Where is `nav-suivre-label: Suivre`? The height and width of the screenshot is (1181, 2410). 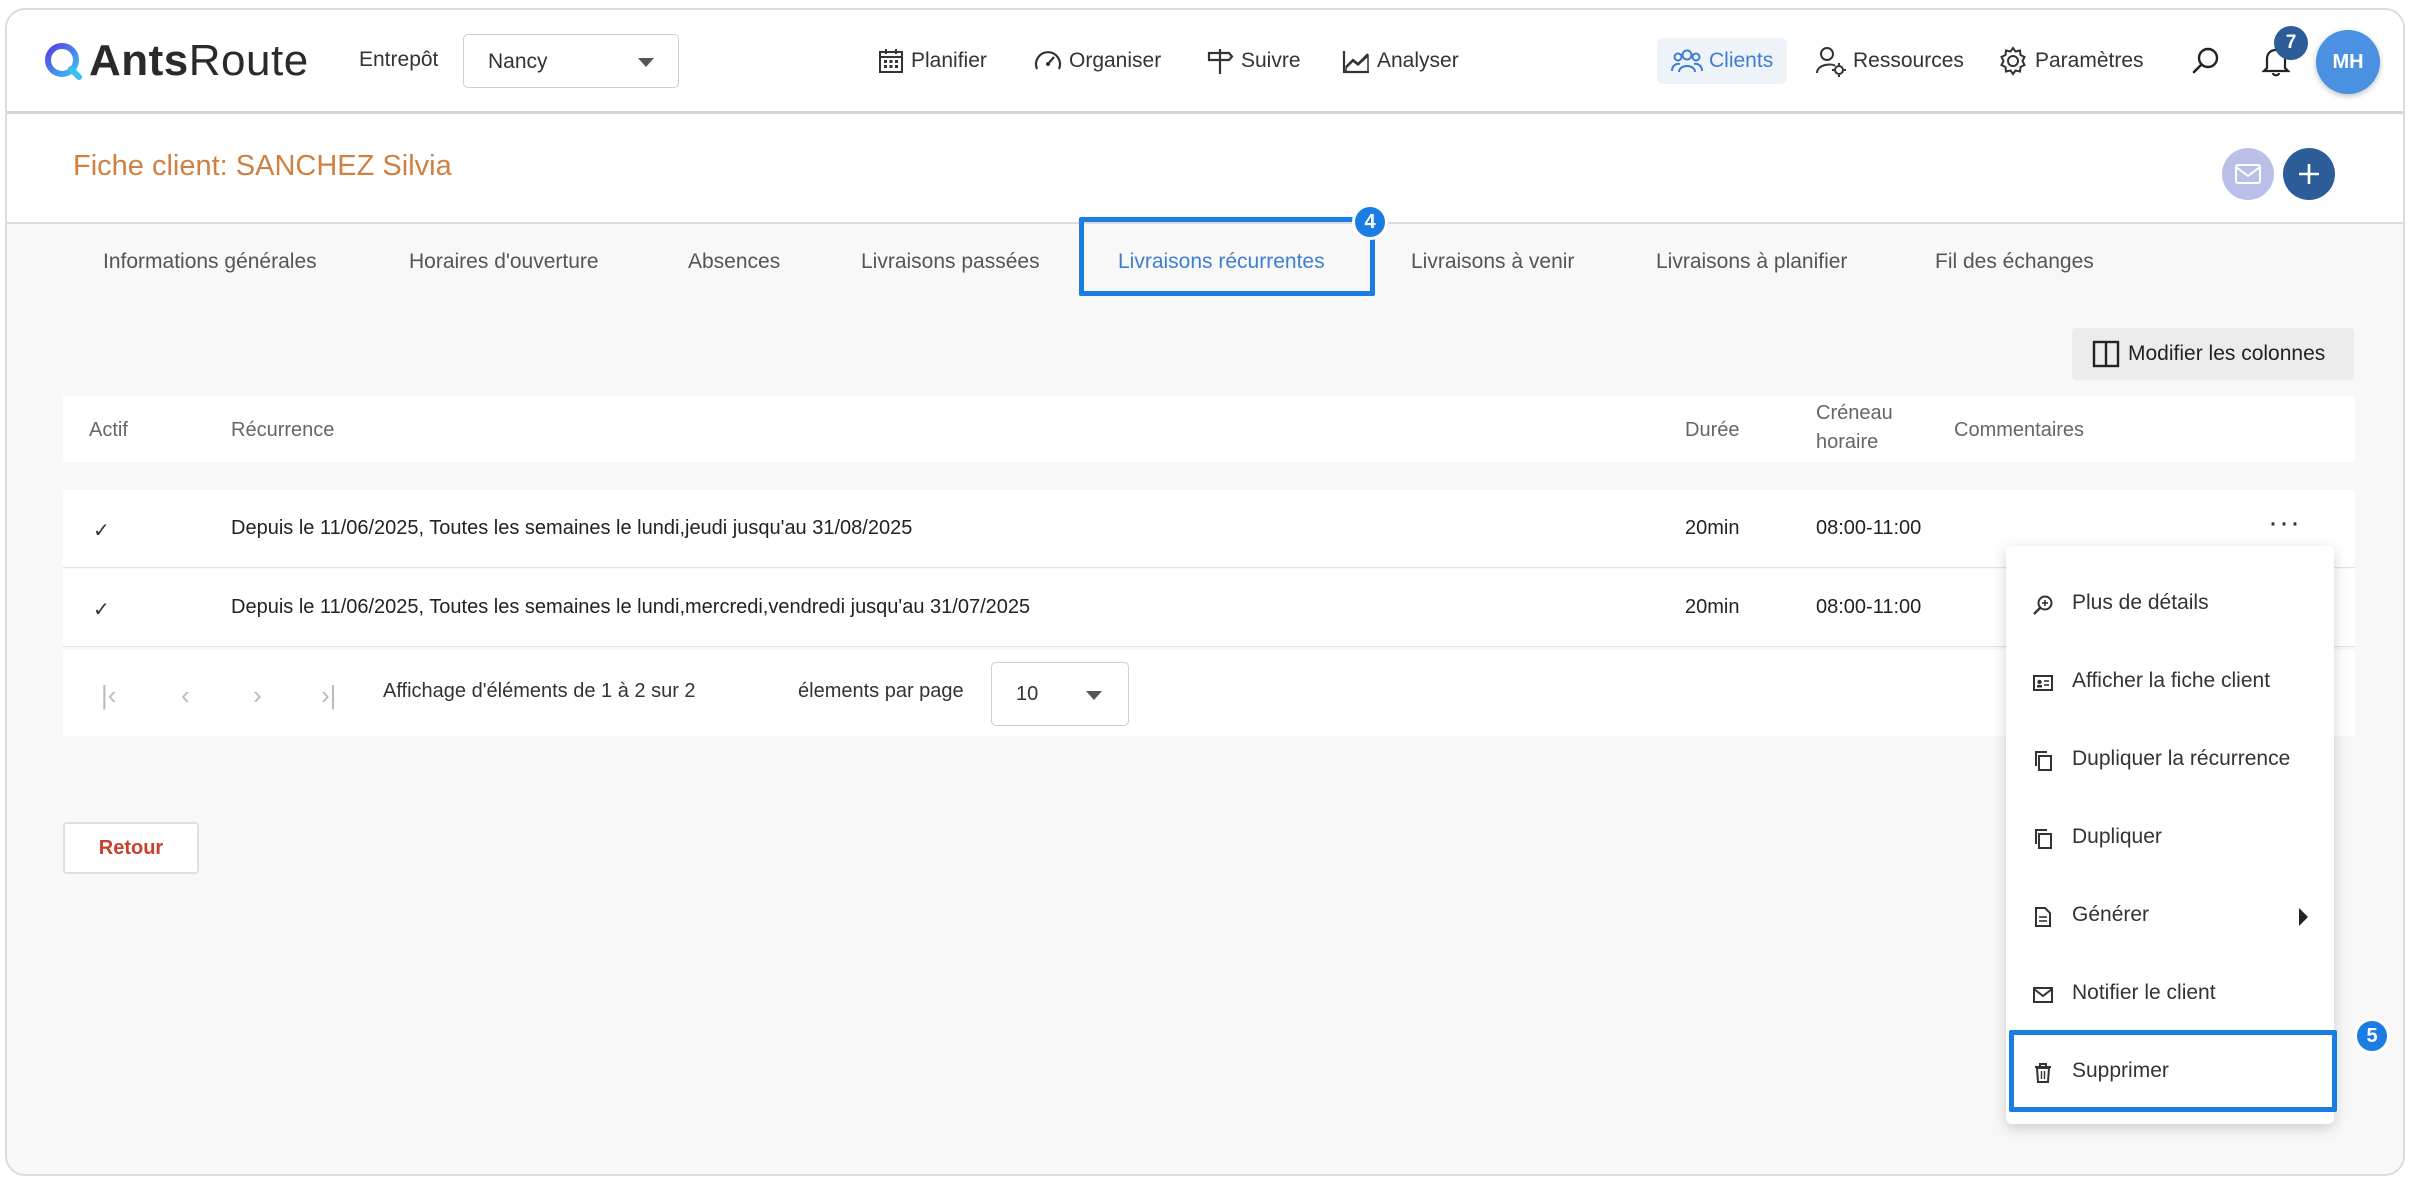 nav-suivre-label: Suivre is located at coordinates (1271, 60).